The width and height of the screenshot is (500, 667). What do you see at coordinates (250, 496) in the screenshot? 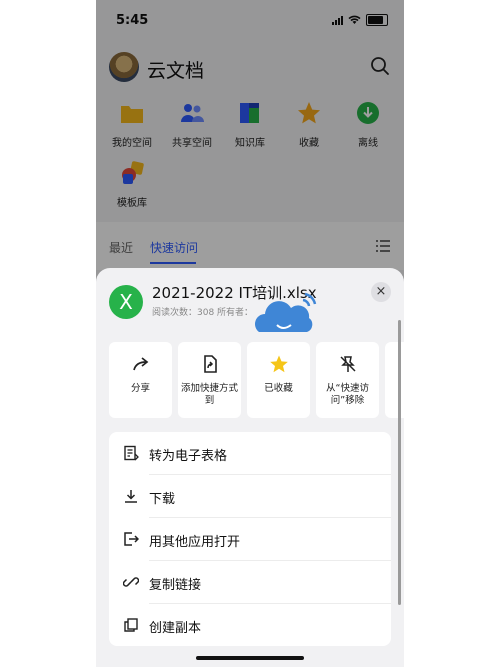
I see `menu-item-download: 下载` at bounding box center [250, 496].